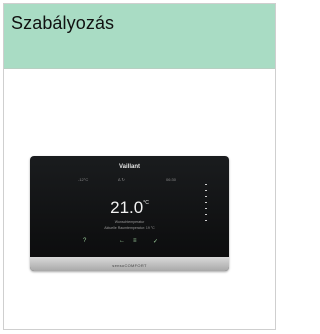 The image size is (320, 334). I want to click on device-bottom-bar: sensoCOMFORT, so click(129, 264).